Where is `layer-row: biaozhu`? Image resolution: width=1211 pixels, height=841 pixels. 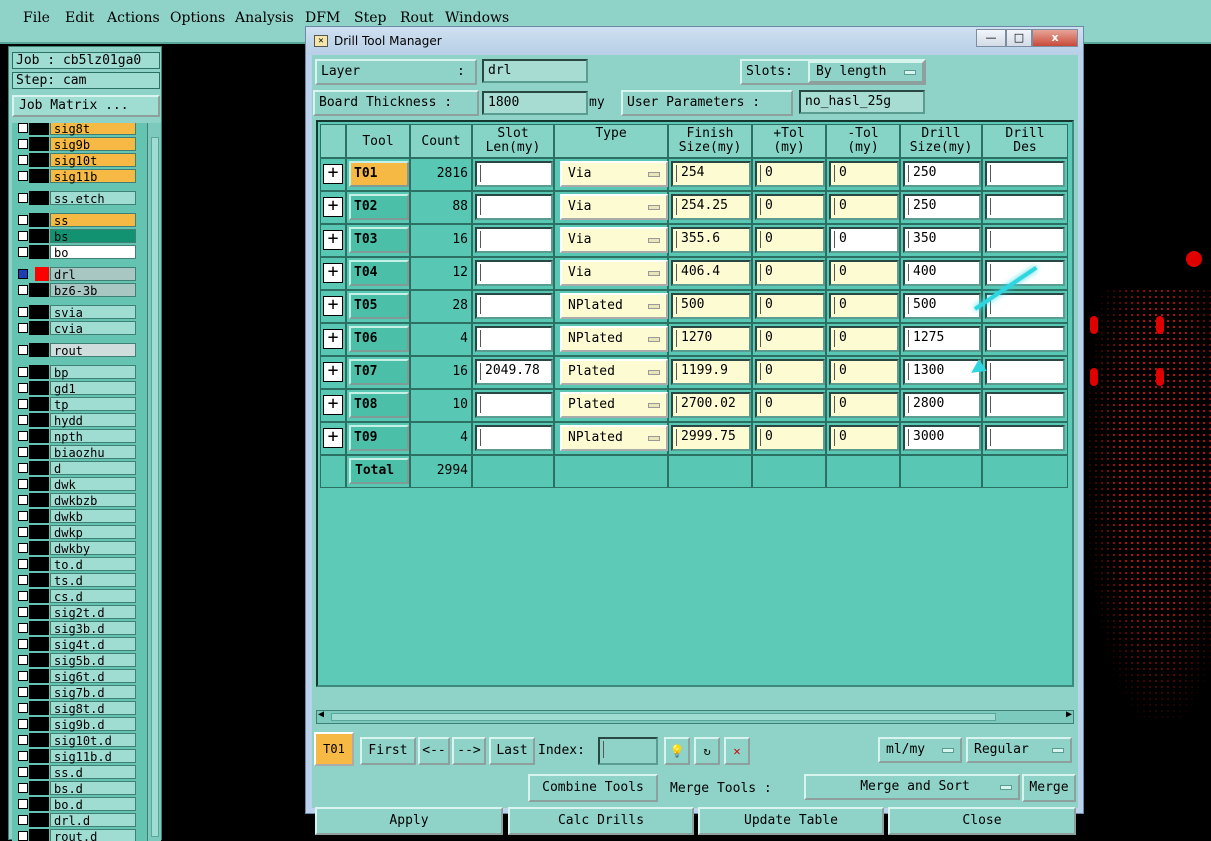
layer-row: biaozhu is located at coordinates (76, 452).